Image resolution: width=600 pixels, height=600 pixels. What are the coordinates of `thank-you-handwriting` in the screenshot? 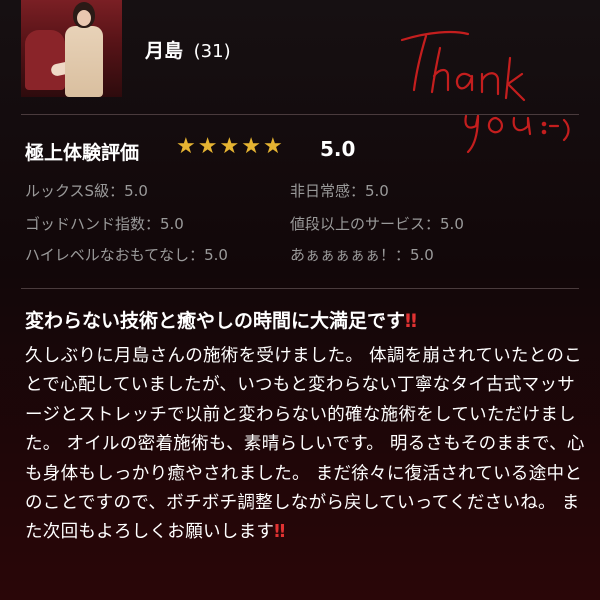 It's located at (485, 92).